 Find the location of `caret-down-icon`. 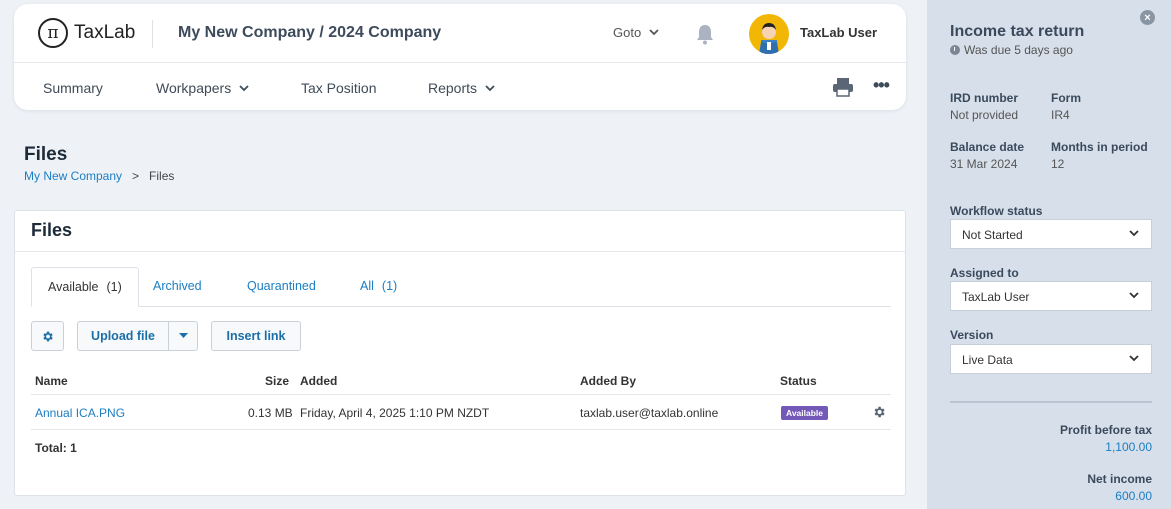

caret-down-icon is located at coordinates (183, 335).